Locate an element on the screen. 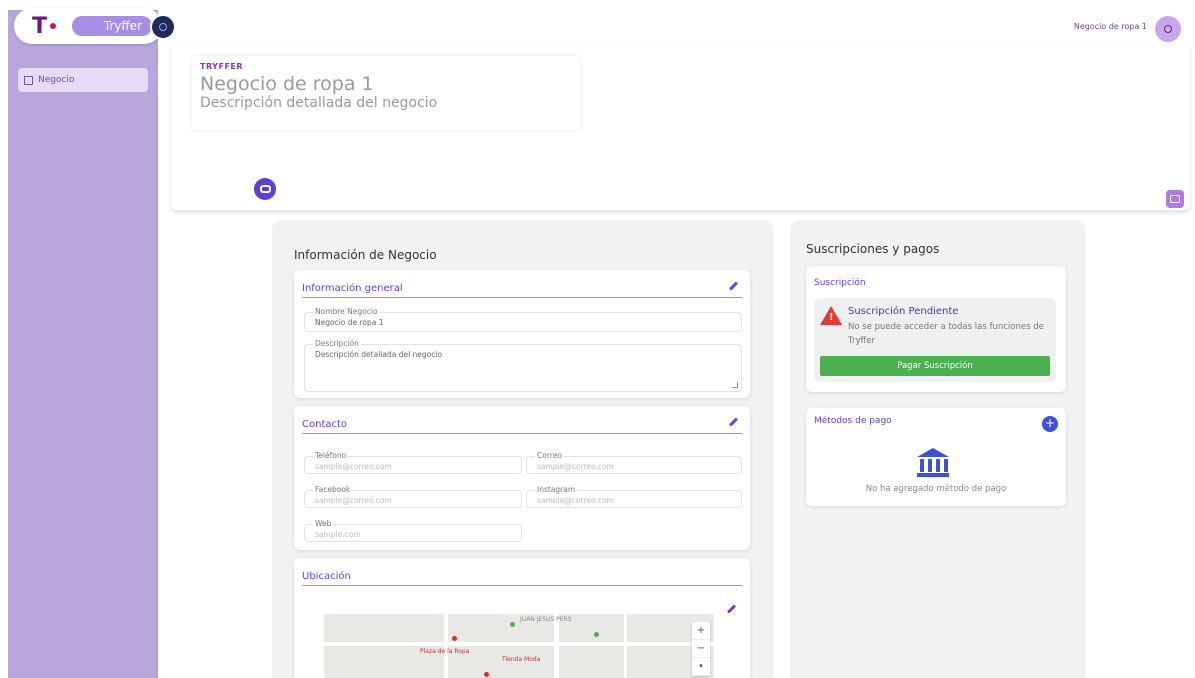 The image size is (1195, 678). calendar-icon is located at coordinates (28, 80).